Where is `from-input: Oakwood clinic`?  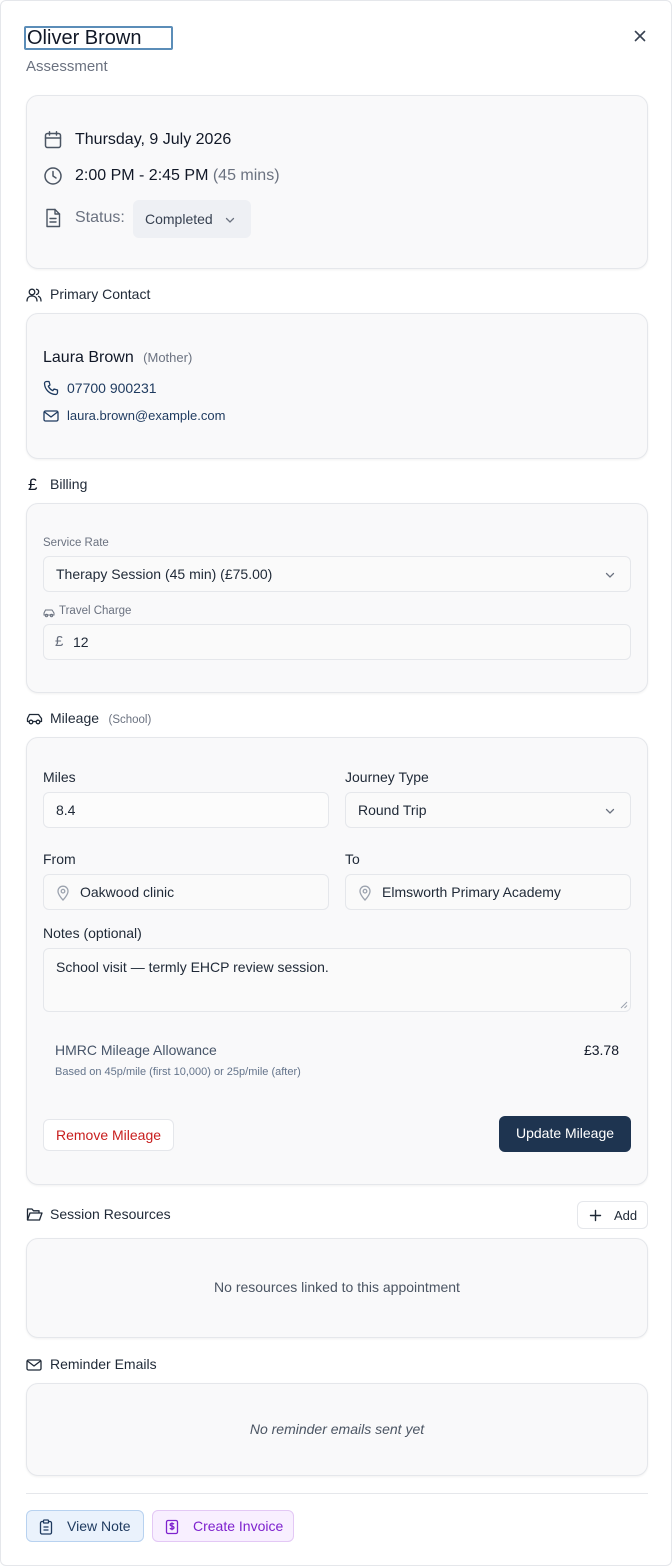
from-input: Oakwood clinic is located at coordinates (186, 892).